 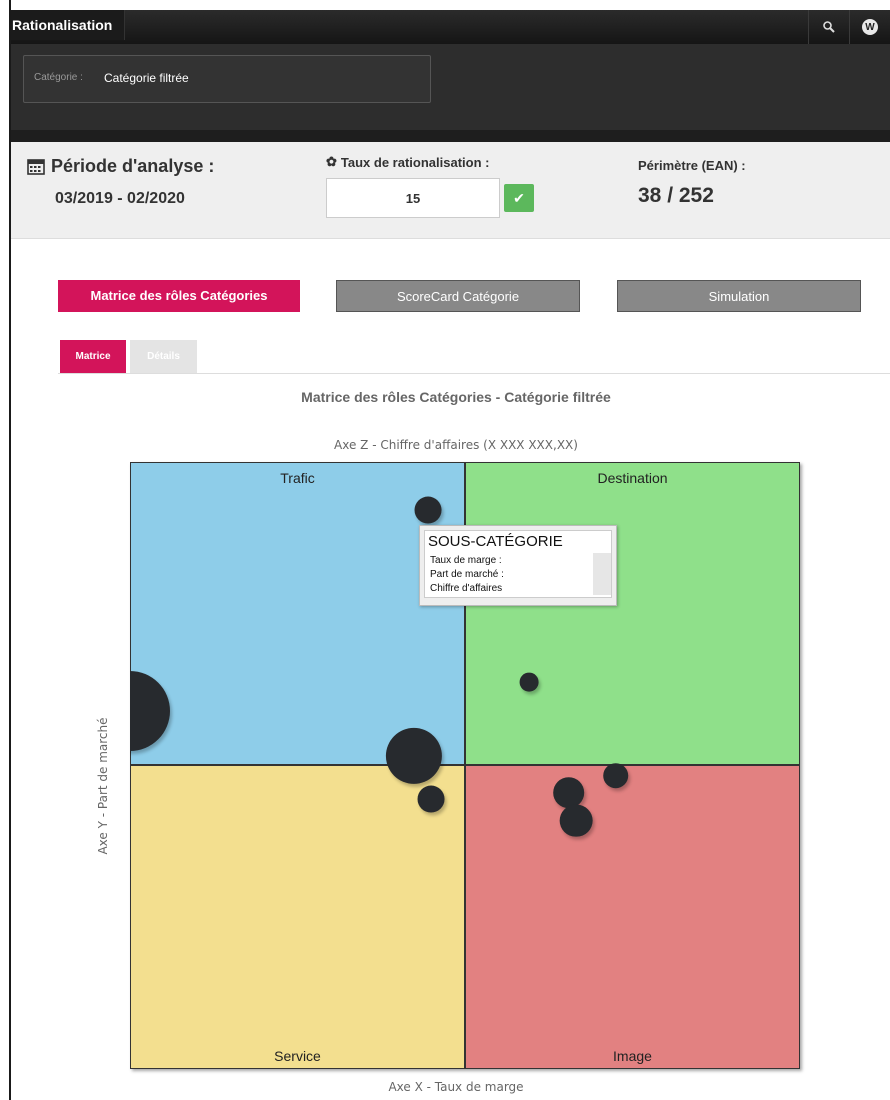 What do you see at coordinates (632, 613) in the screenshot?
I see `quadrant-destination: Destination` at bounding box center [632, 613].